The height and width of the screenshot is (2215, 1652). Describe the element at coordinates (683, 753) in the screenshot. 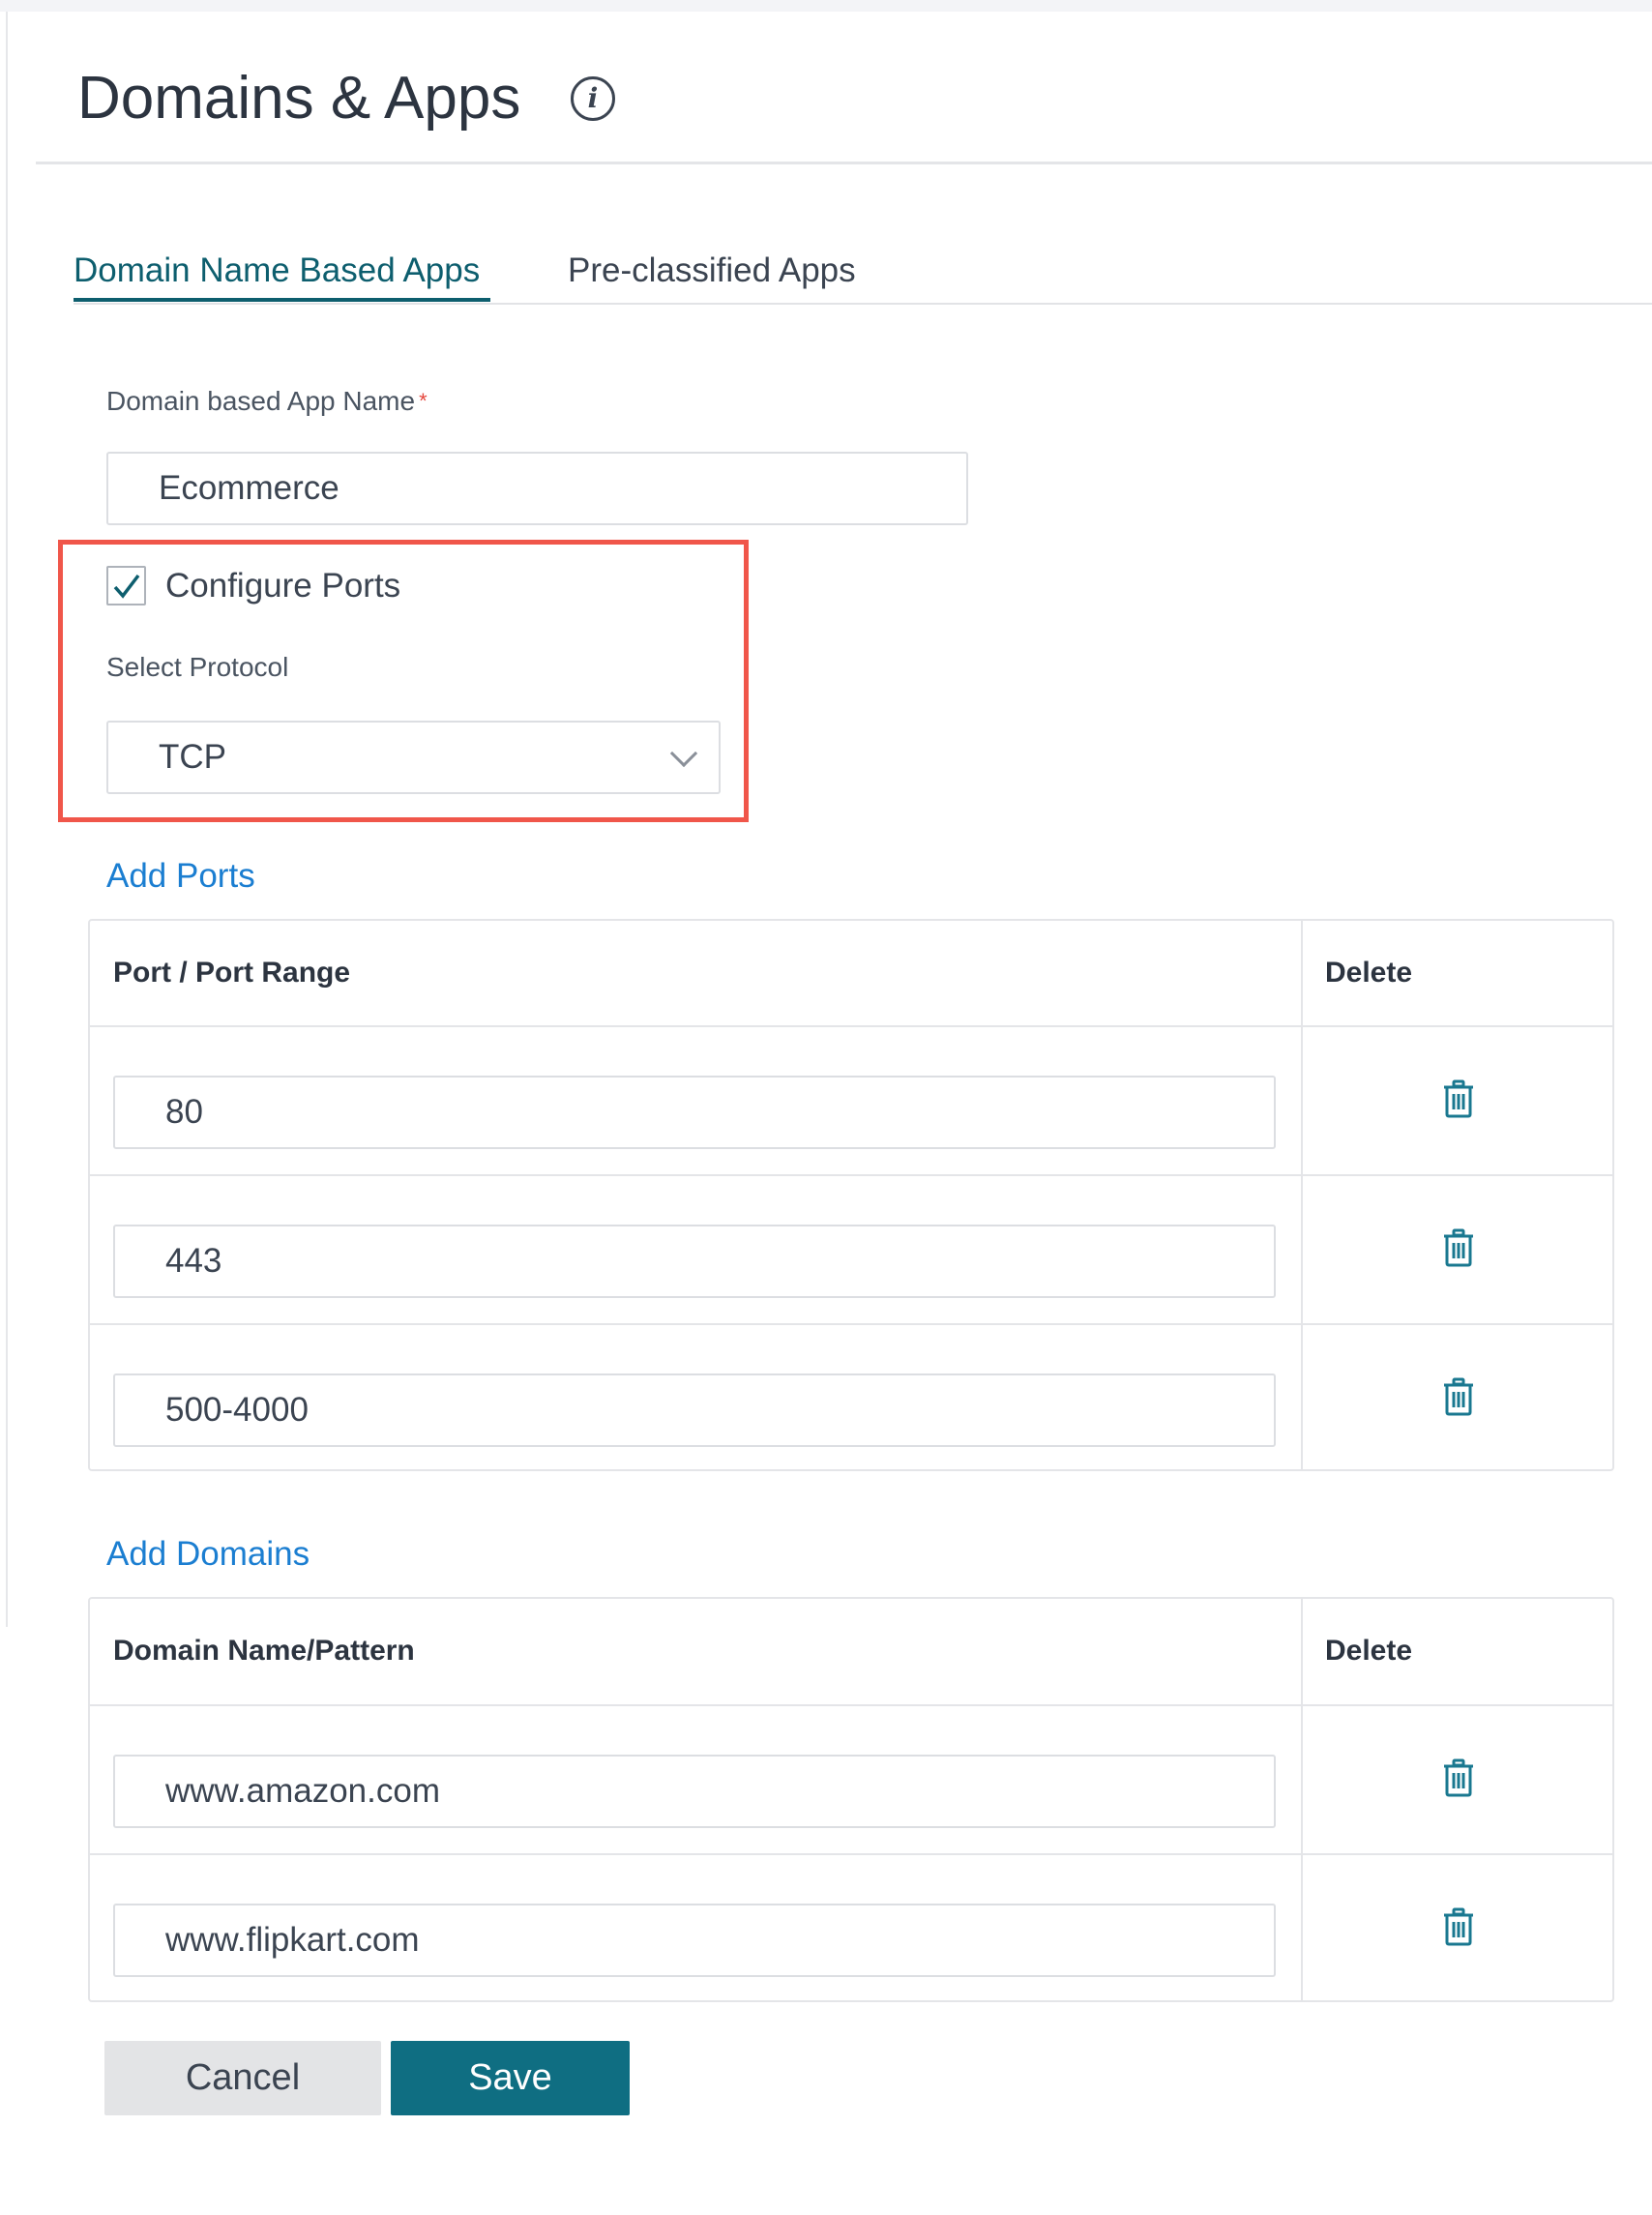

I see `chevron-down-icon` at that location.